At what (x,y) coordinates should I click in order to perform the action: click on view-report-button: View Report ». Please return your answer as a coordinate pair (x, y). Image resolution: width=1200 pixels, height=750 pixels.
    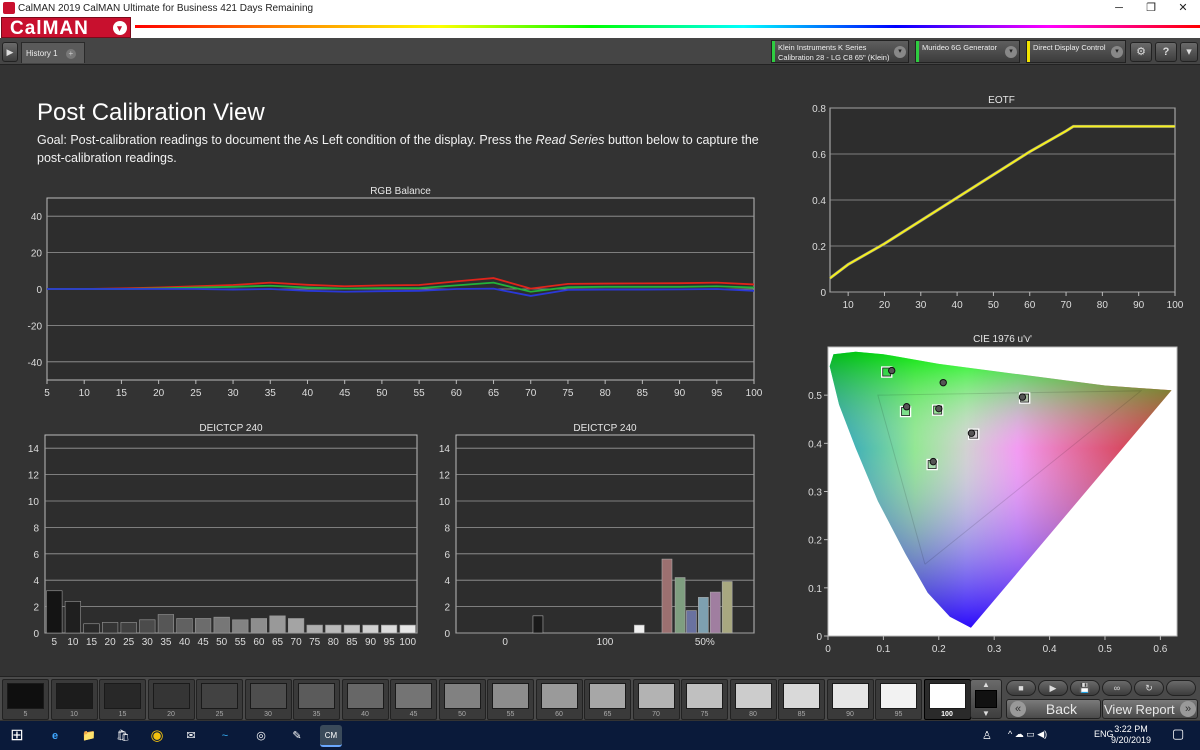
    Looking at the image, I should click on (1150, 709).